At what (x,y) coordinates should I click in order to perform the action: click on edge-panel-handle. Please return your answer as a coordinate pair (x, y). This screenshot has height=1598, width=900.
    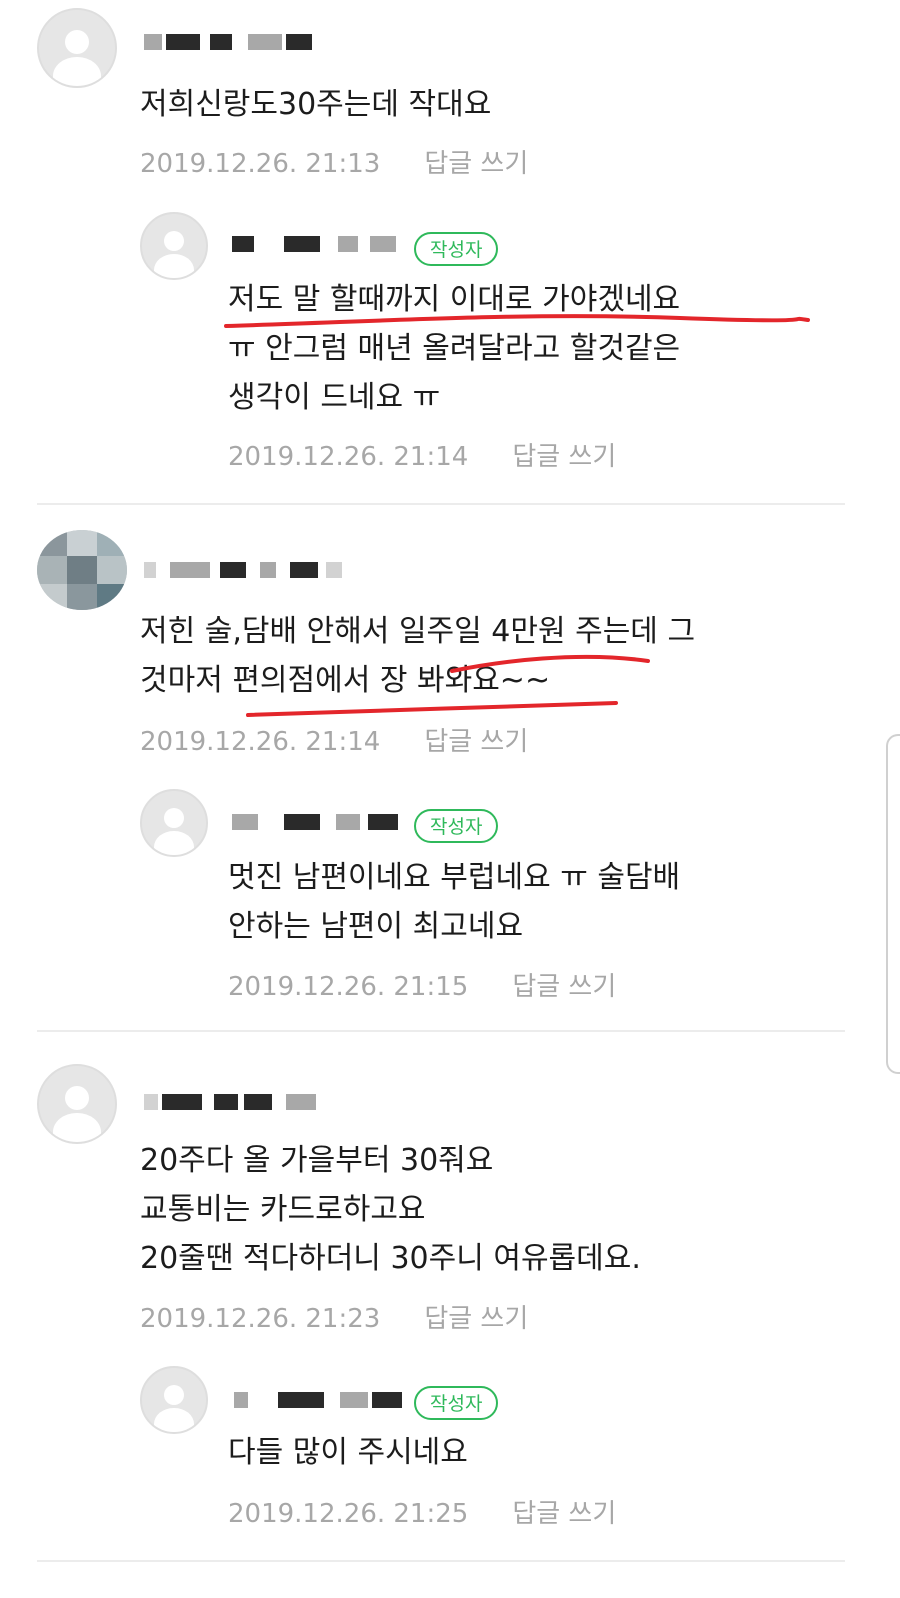
    Looking at the image, I should click on (893, 904).